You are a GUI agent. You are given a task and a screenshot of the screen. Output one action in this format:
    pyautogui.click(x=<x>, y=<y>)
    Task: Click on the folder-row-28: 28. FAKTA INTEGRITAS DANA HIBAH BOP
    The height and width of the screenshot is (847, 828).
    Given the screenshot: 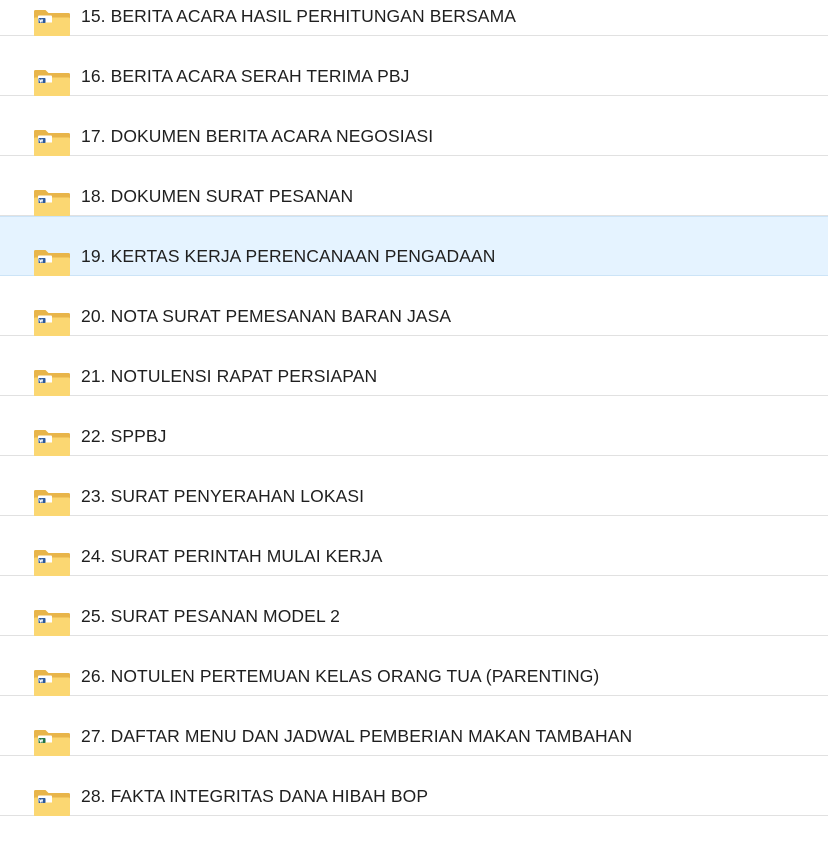 What is the action you would take?
    pyautogui.click(x=414, y=786)
    